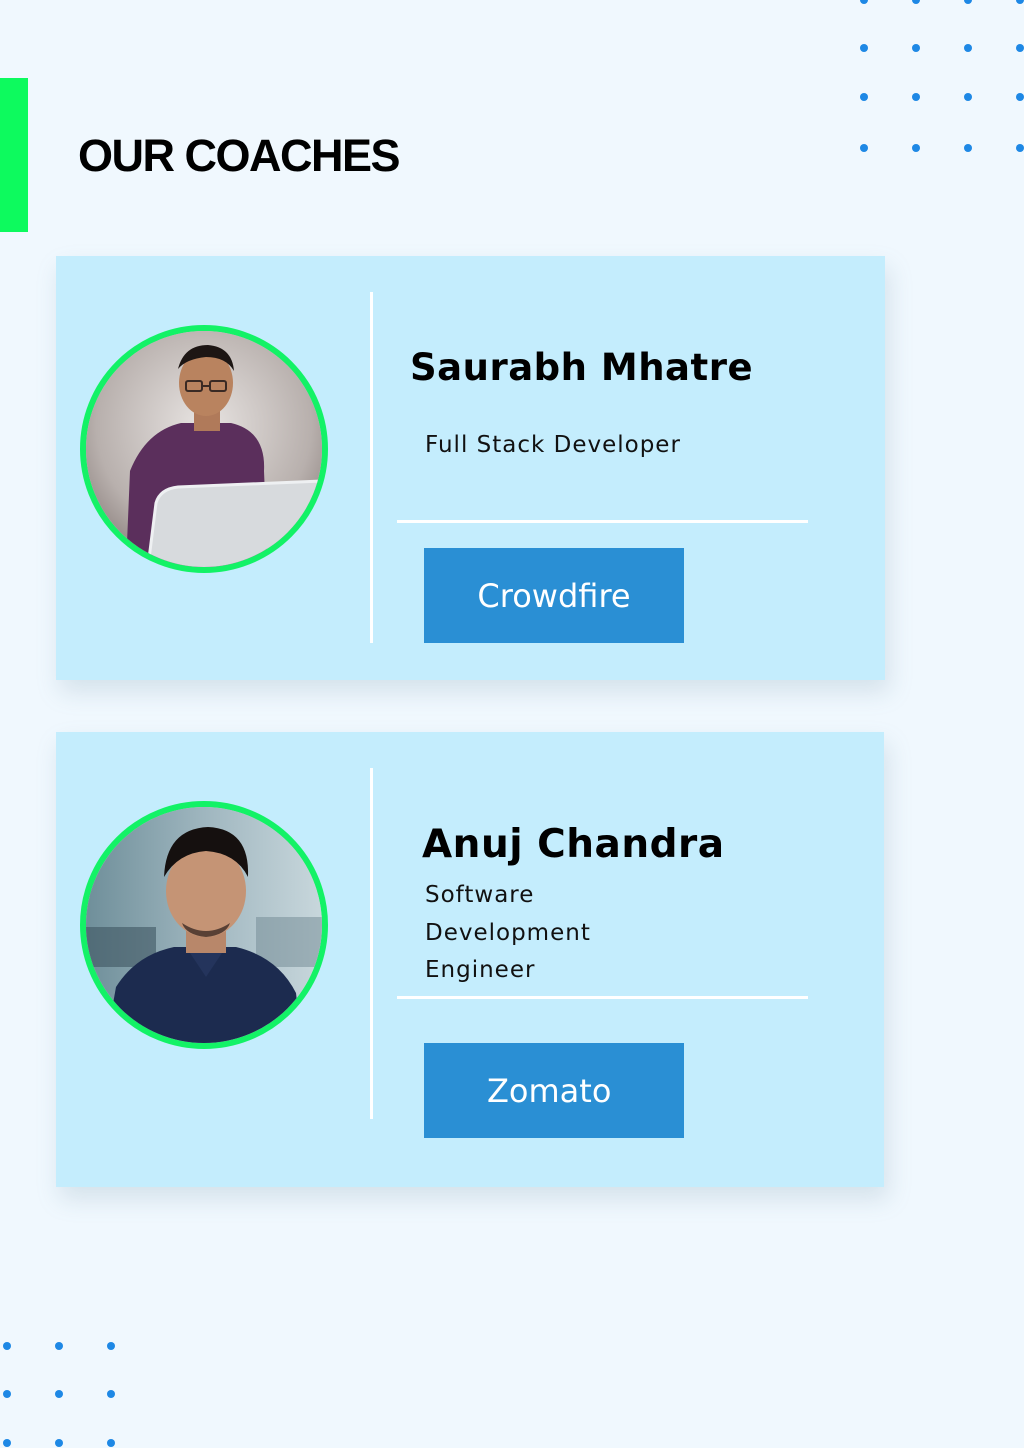 The height and width of the screenshot is (1448, 1024). What do you see at coordinates (573, 844) in the screenshot?
I see `coach-name: Anuj Chandra` at bounding box center [573, 844].